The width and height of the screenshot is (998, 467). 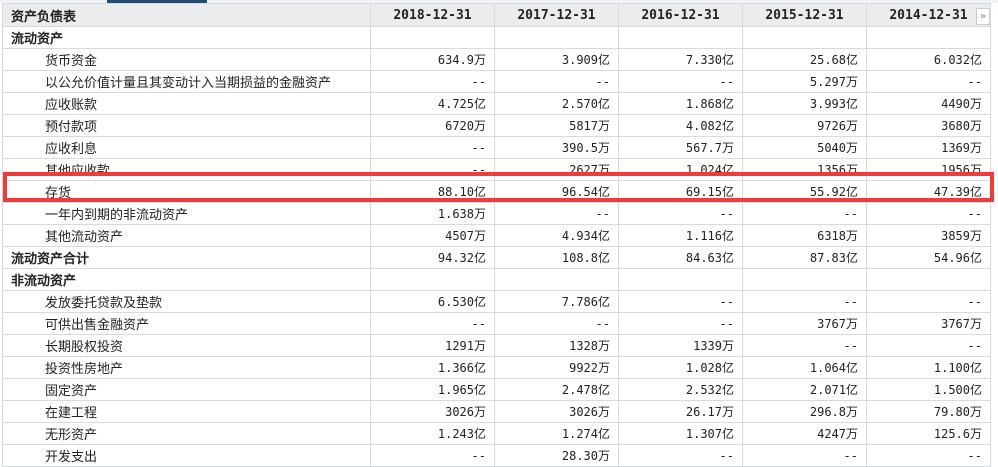 What do you see at coordinates (496, 169) in the screenshot?
I see `table-row: 其他应收款 -- 2627万 1.024亿 1356万 1956万` at bounding box center [496, 169].